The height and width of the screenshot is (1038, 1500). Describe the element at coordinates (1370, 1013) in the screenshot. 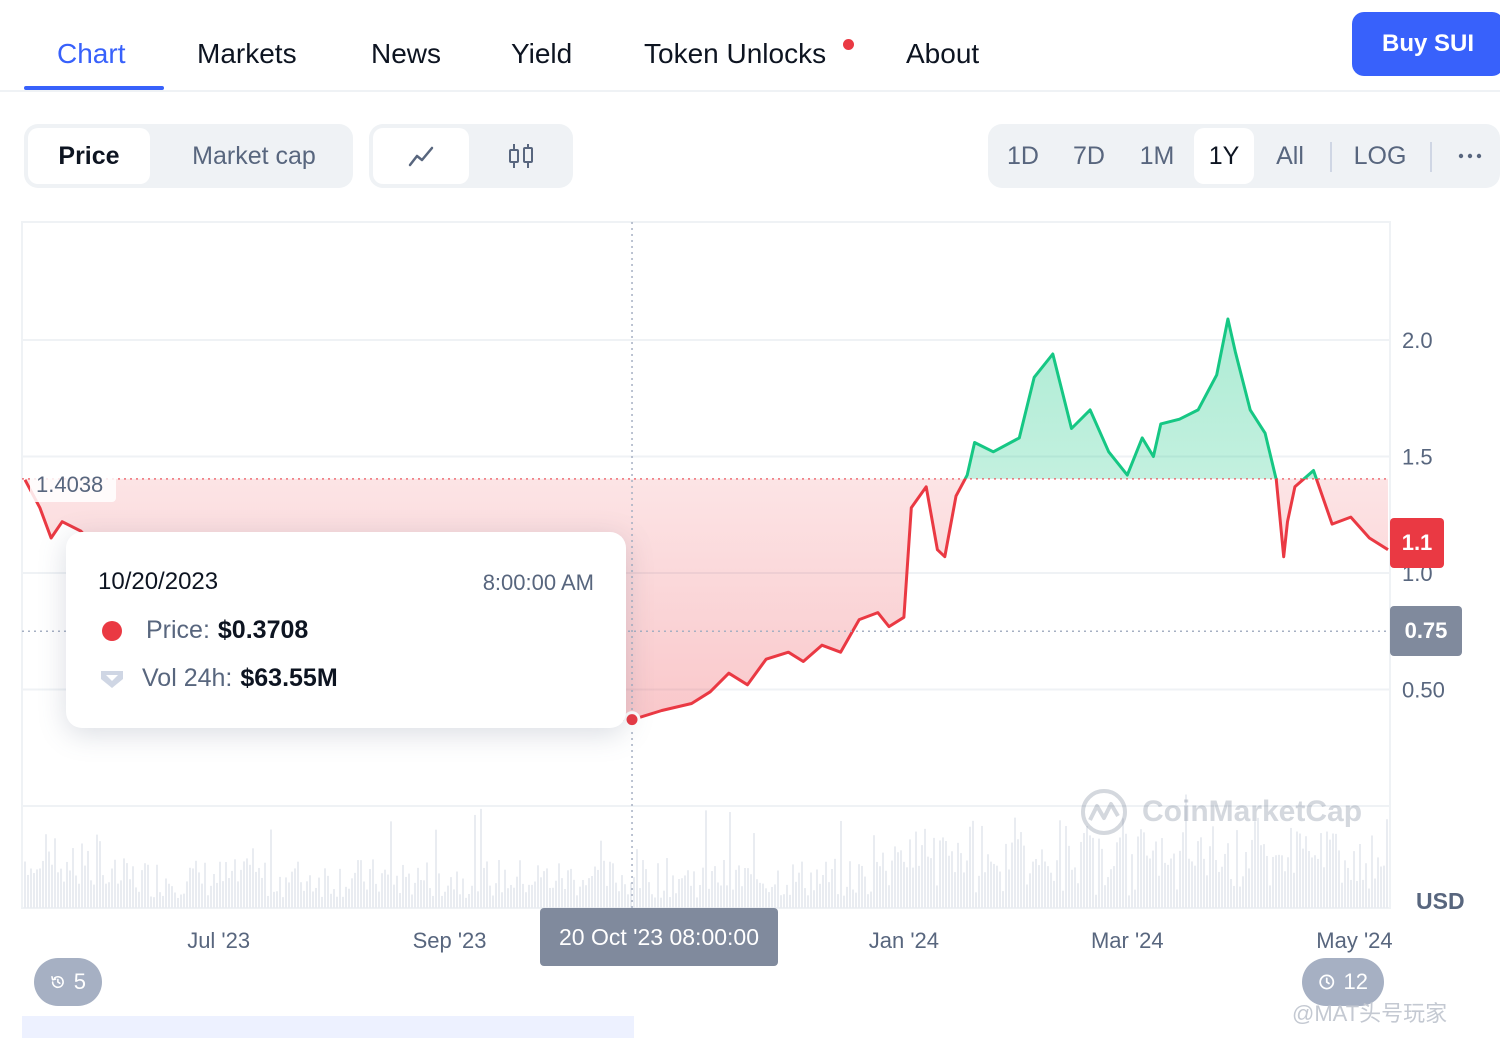

I see `image-credit: @MAT头号玩家` at that location.